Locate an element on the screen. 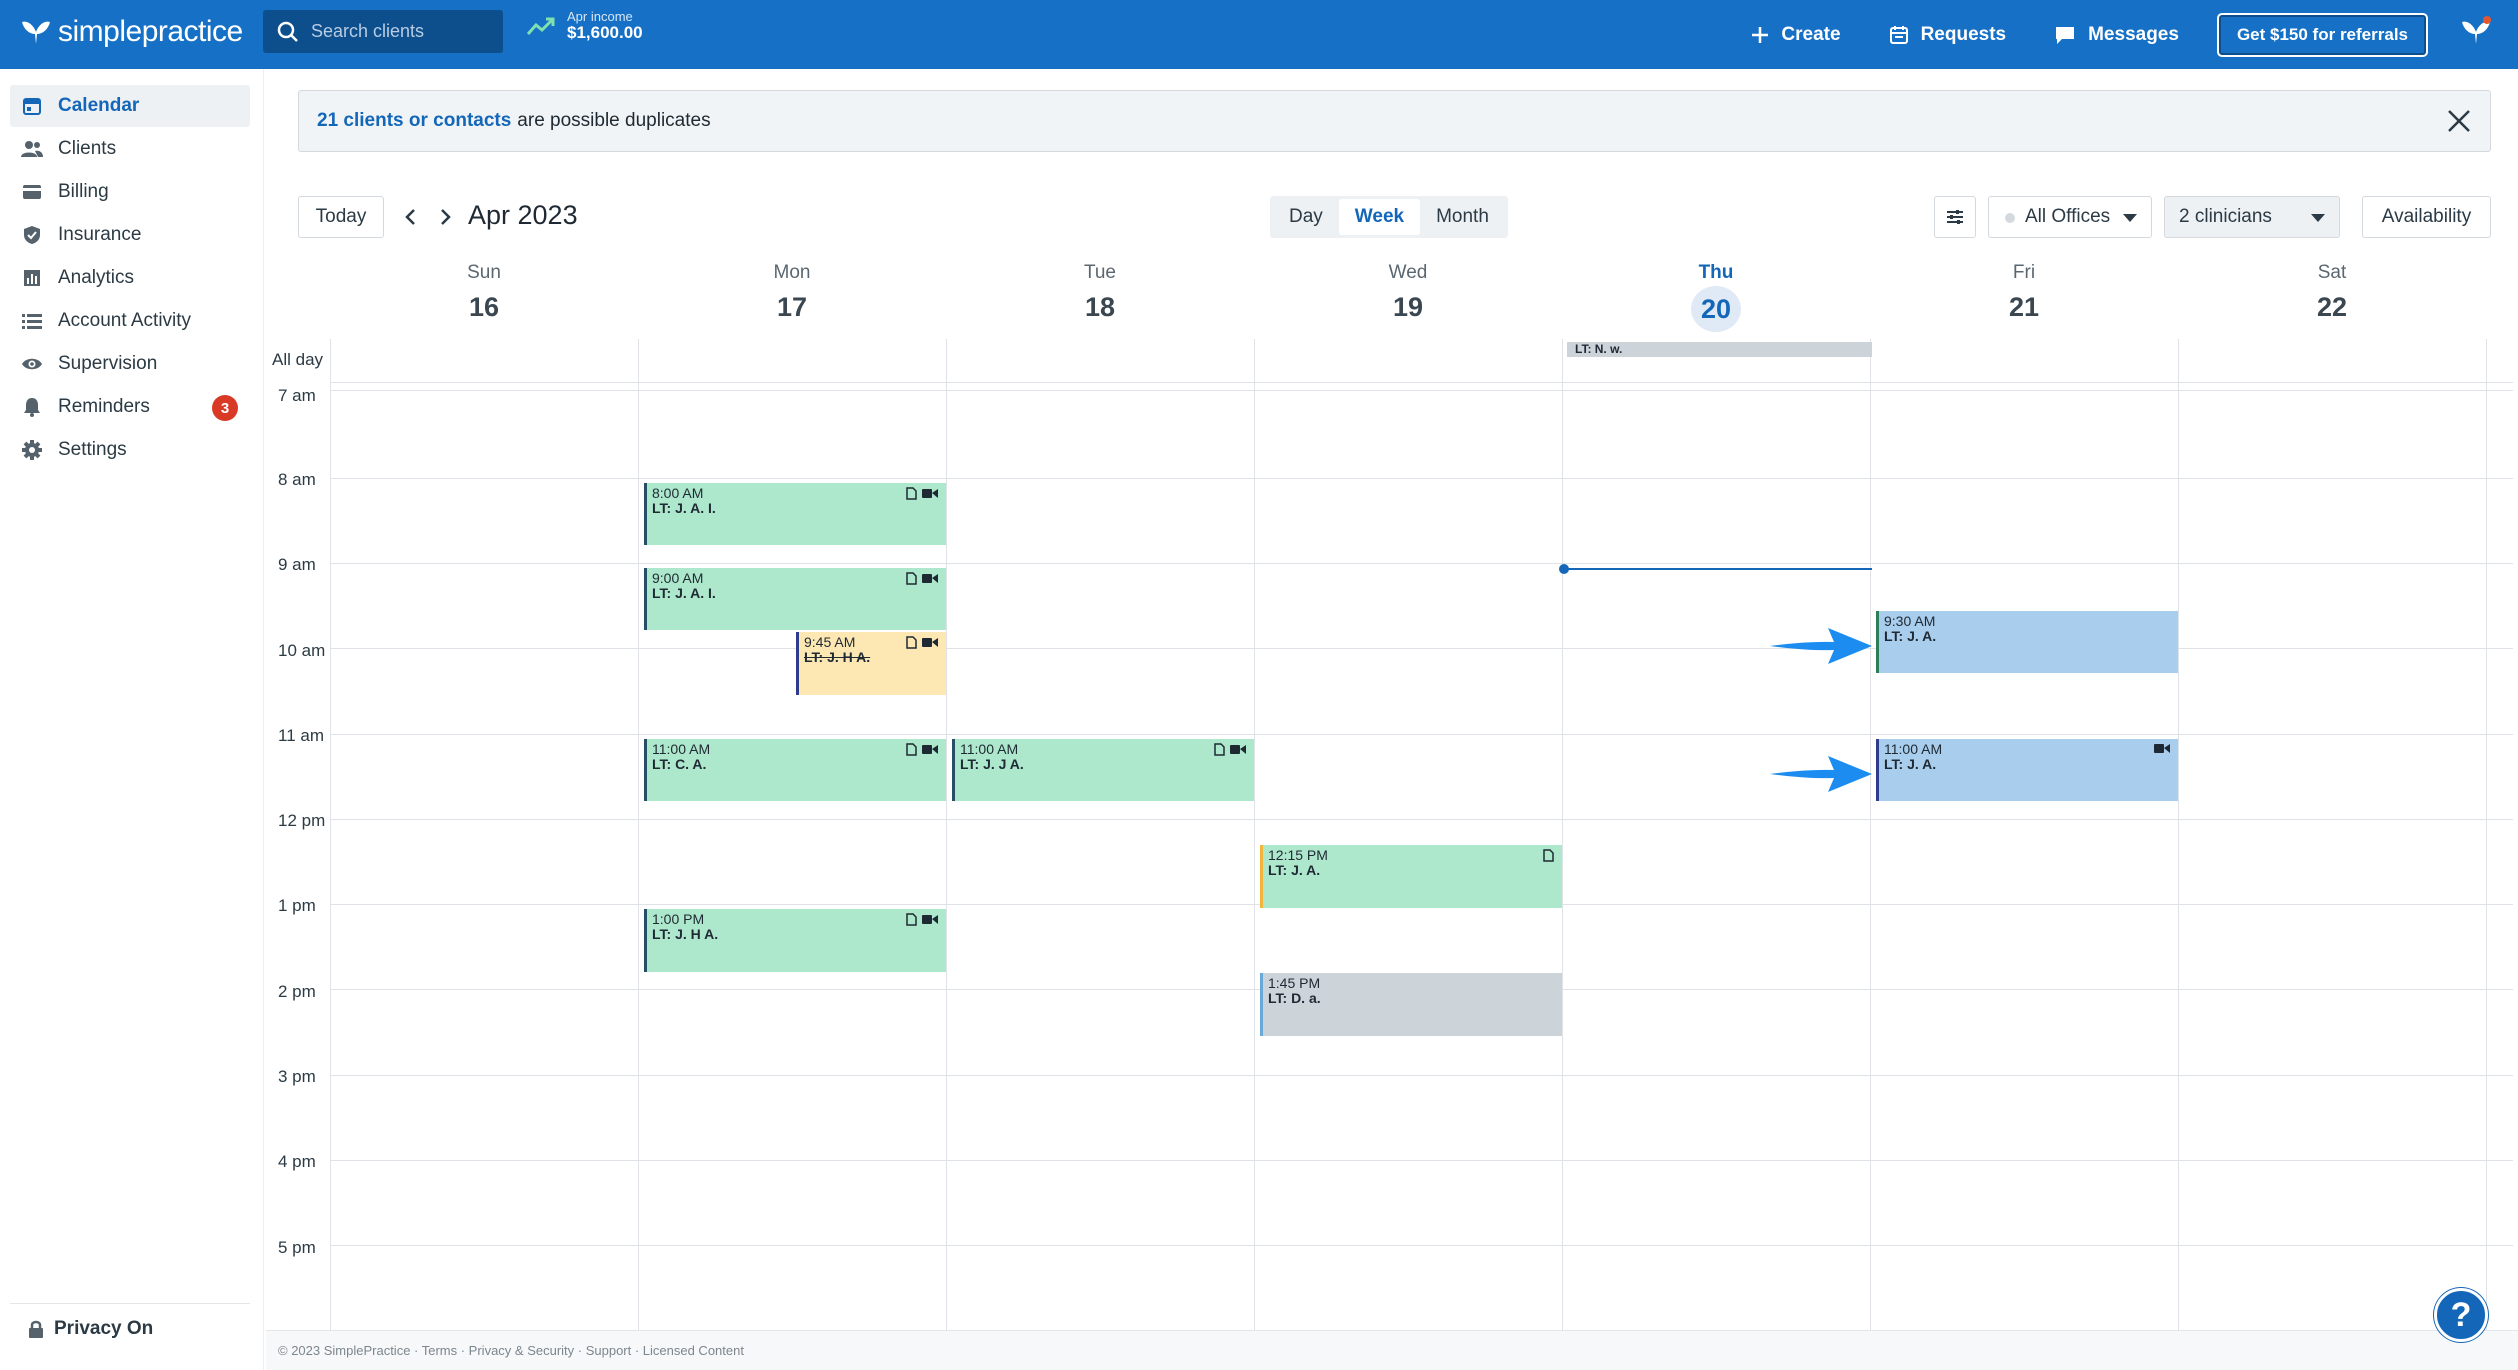  sidebar-item-account-activity: Account Activity is located at coordinates (130, 321).